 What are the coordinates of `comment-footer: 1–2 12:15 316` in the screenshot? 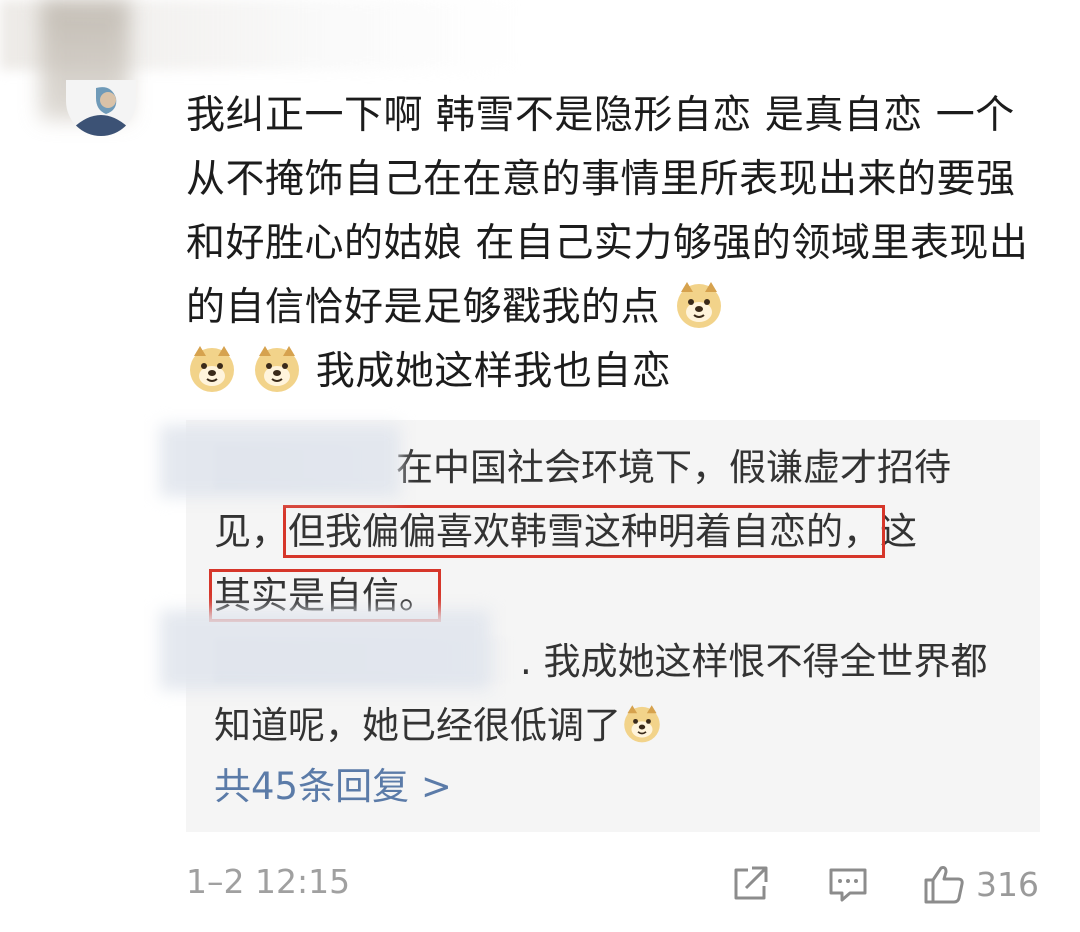 It's located at (616, 884).